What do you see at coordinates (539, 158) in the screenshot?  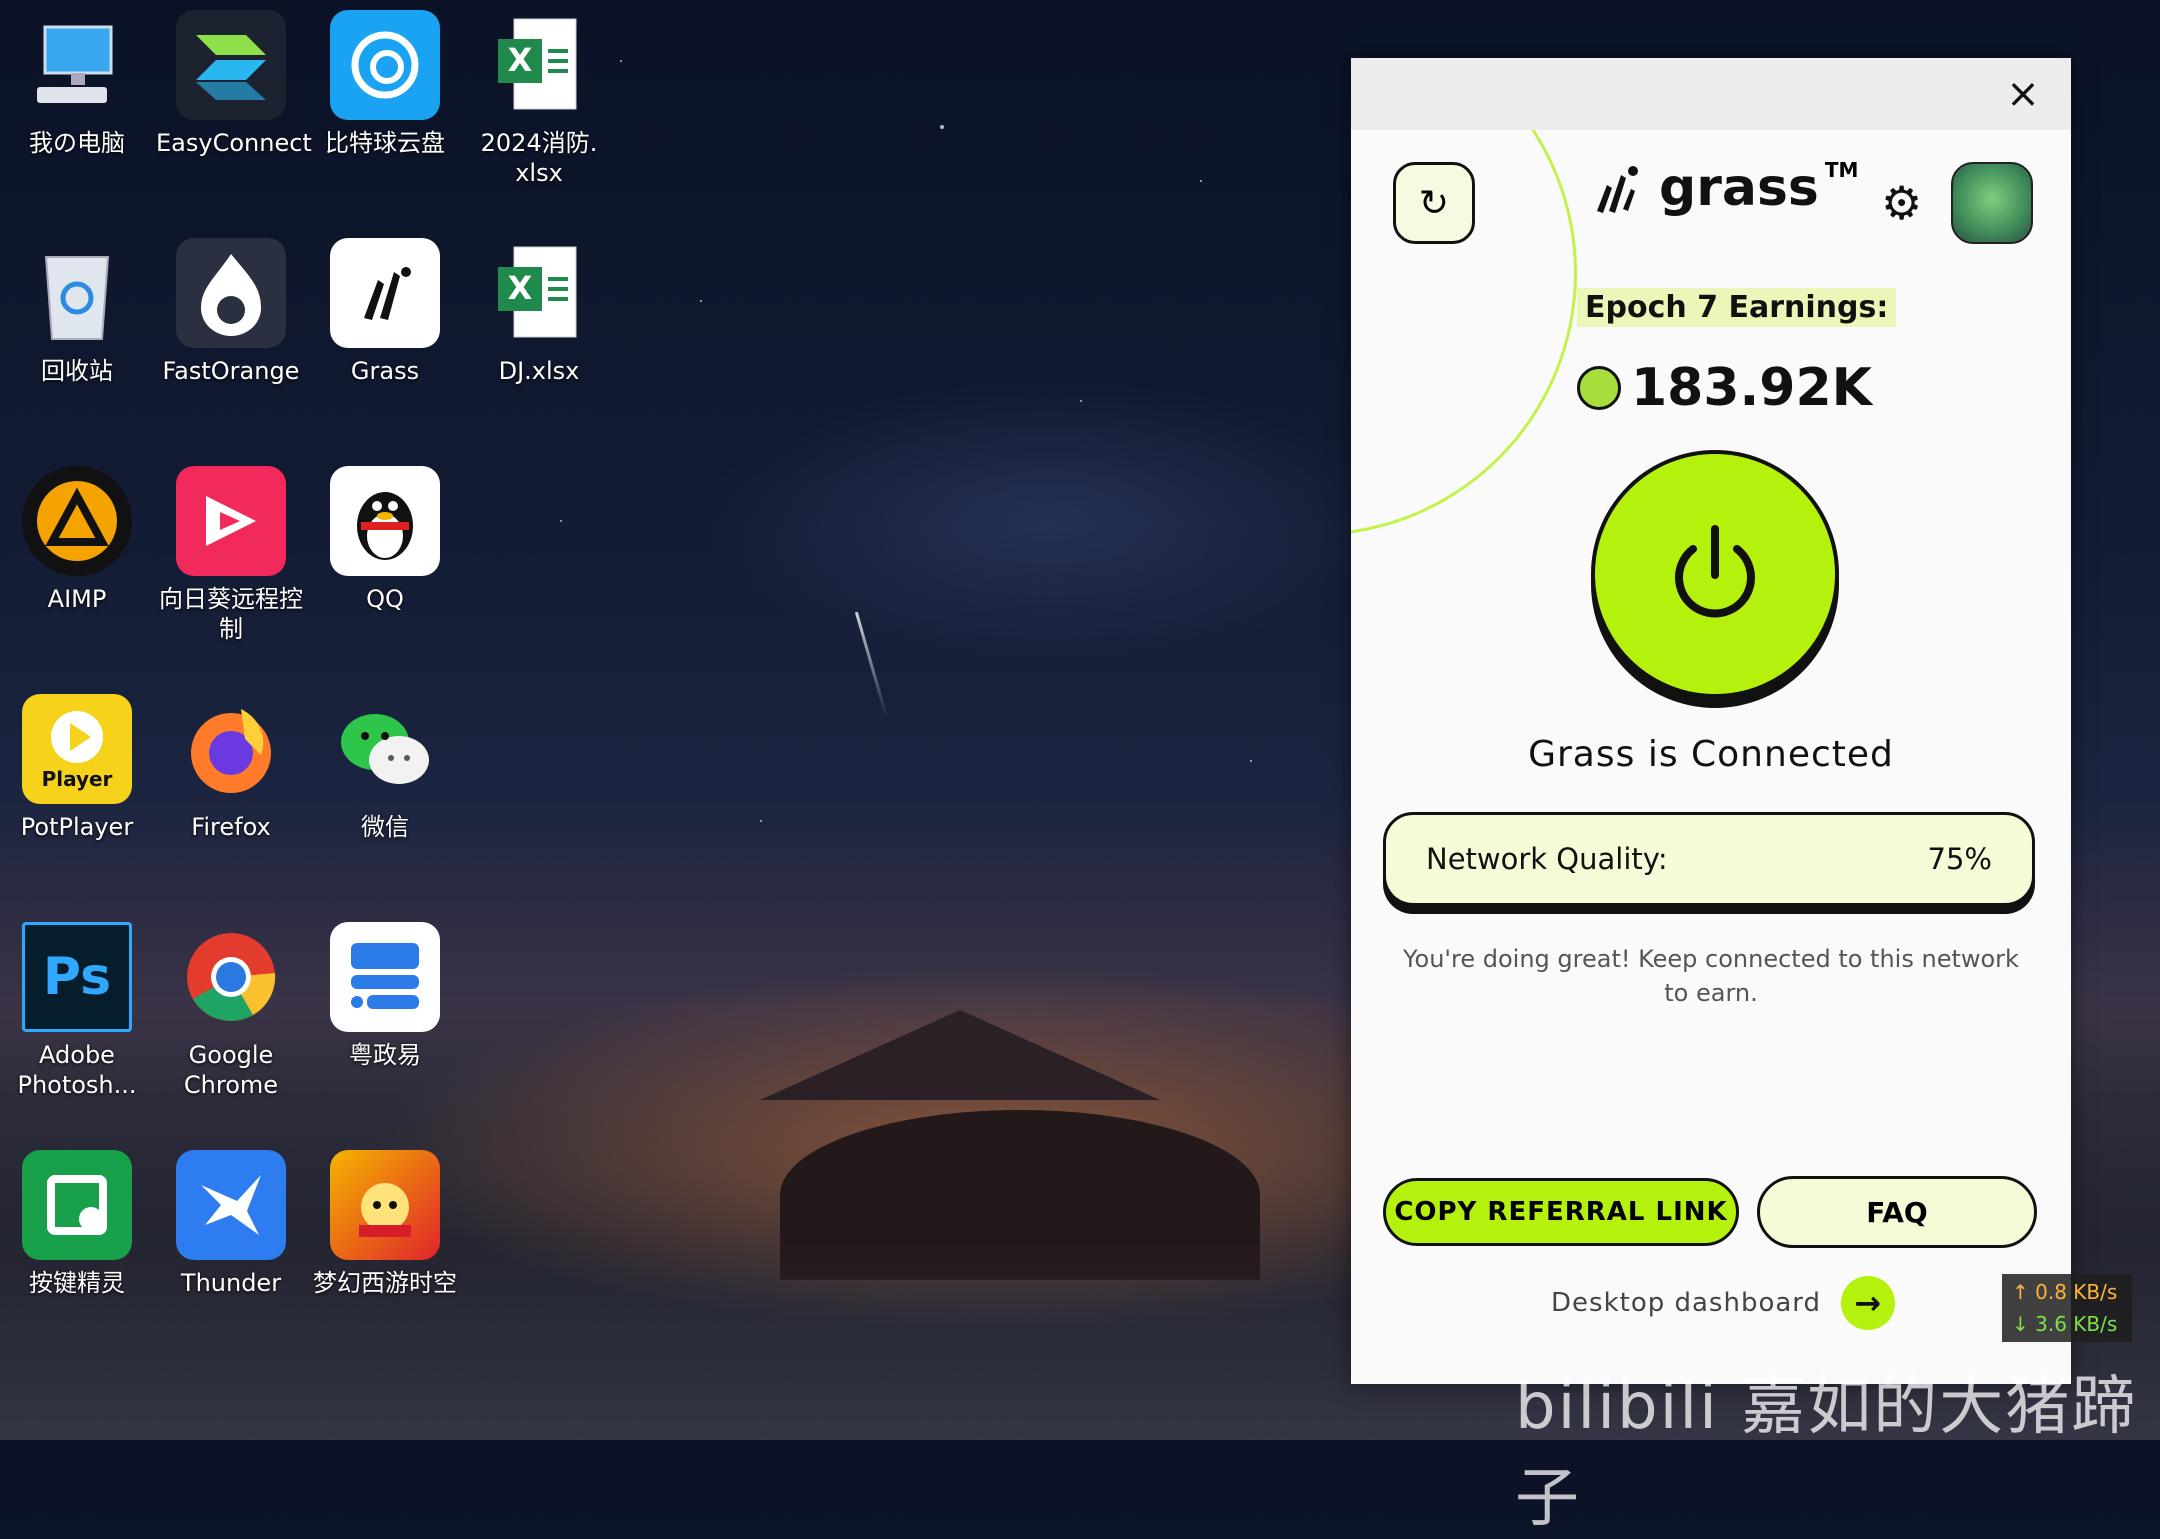 I see `desktop-icon-label: 2024消防. xlsx` at bounding box center [539, 158].